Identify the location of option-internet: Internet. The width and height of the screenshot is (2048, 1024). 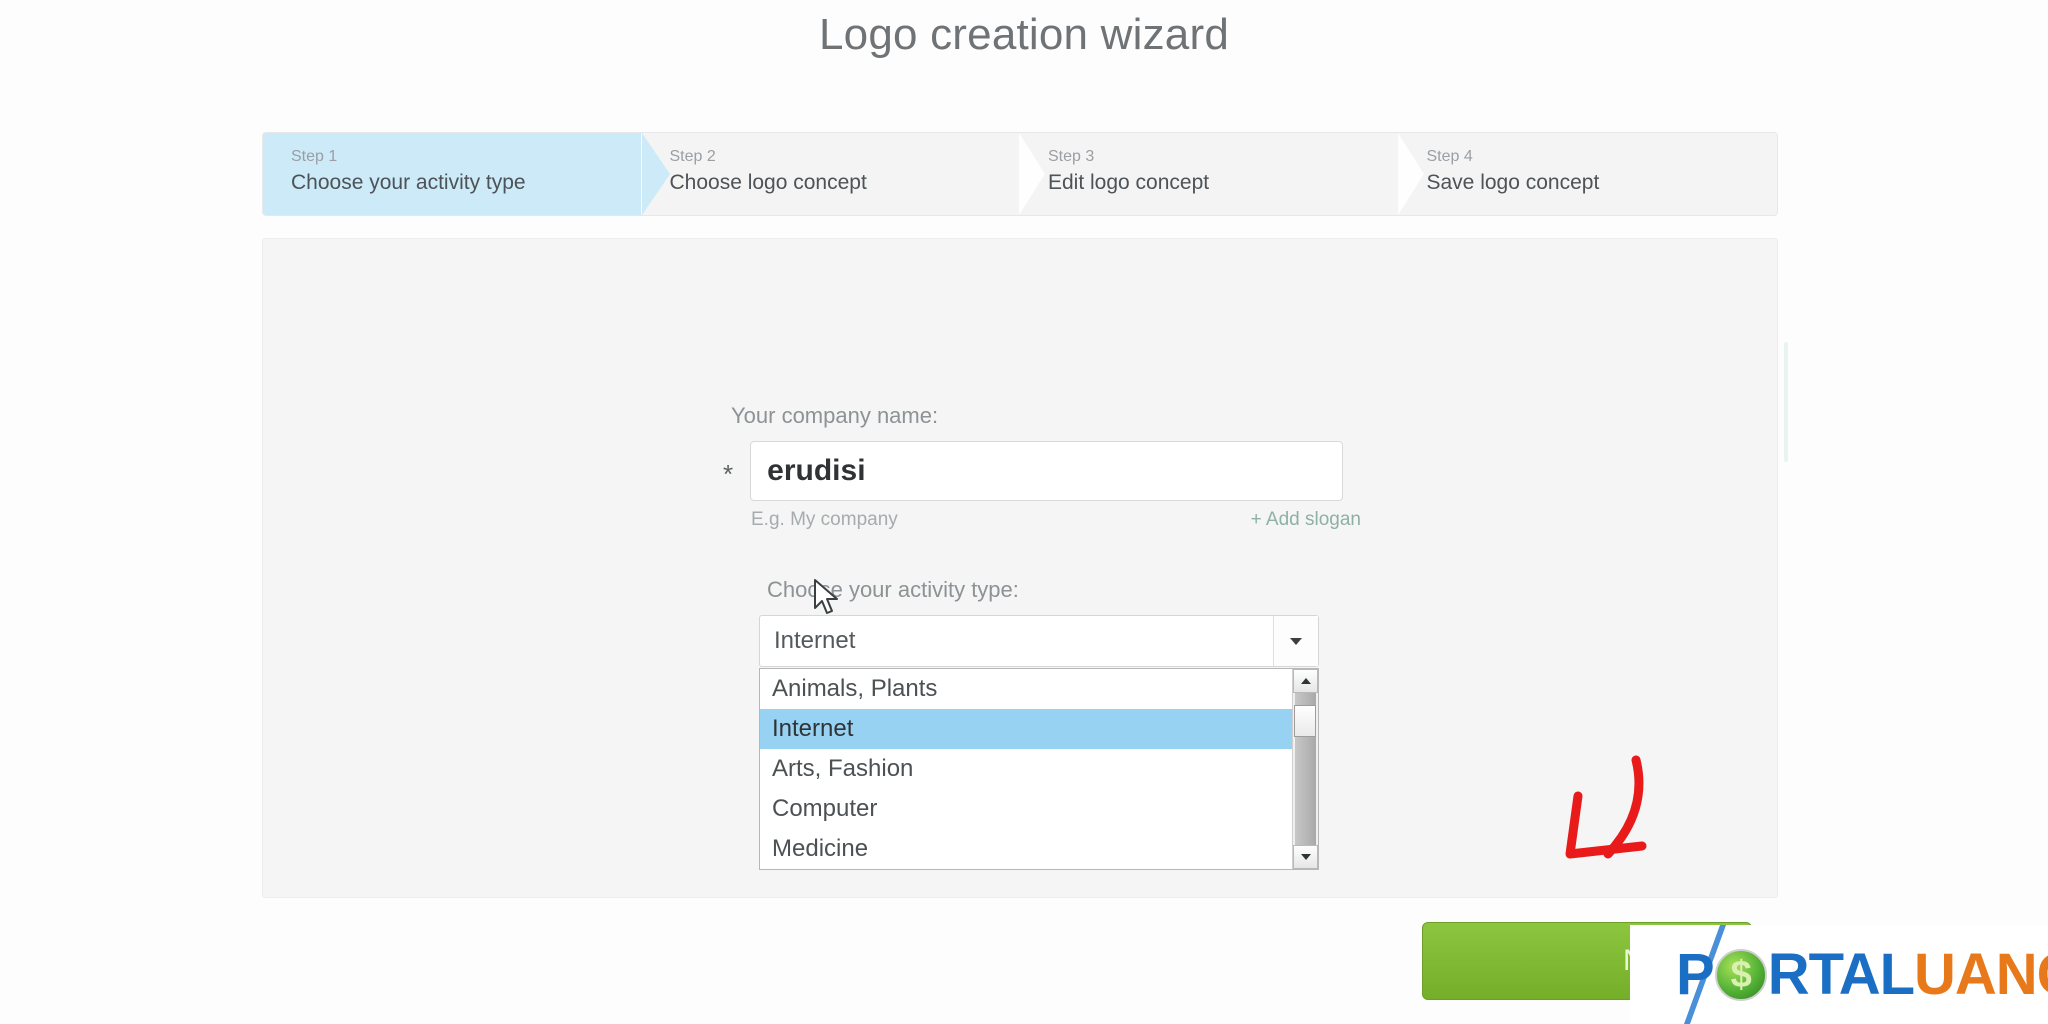
(1026, 729).